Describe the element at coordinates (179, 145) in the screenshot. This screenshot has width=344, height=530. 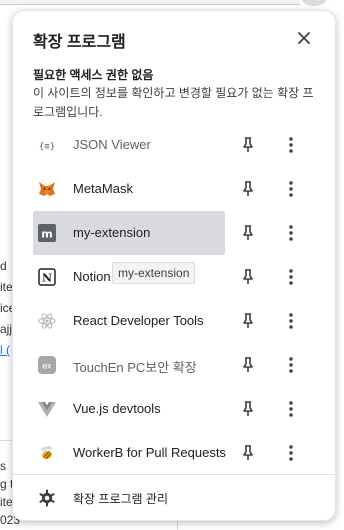
I see `extension-row-json-viewer: {≡} JSON Viewer` at that location.